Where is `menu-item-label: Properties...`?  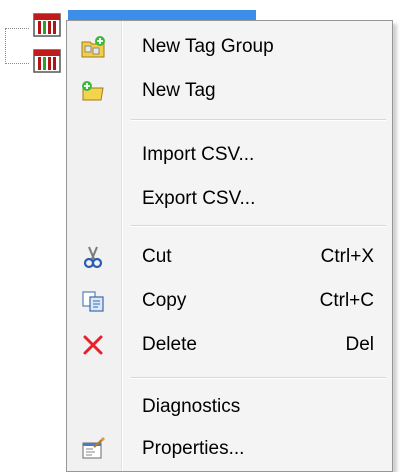
menu-item-label: Properties... is located at coordinates (193, 448).